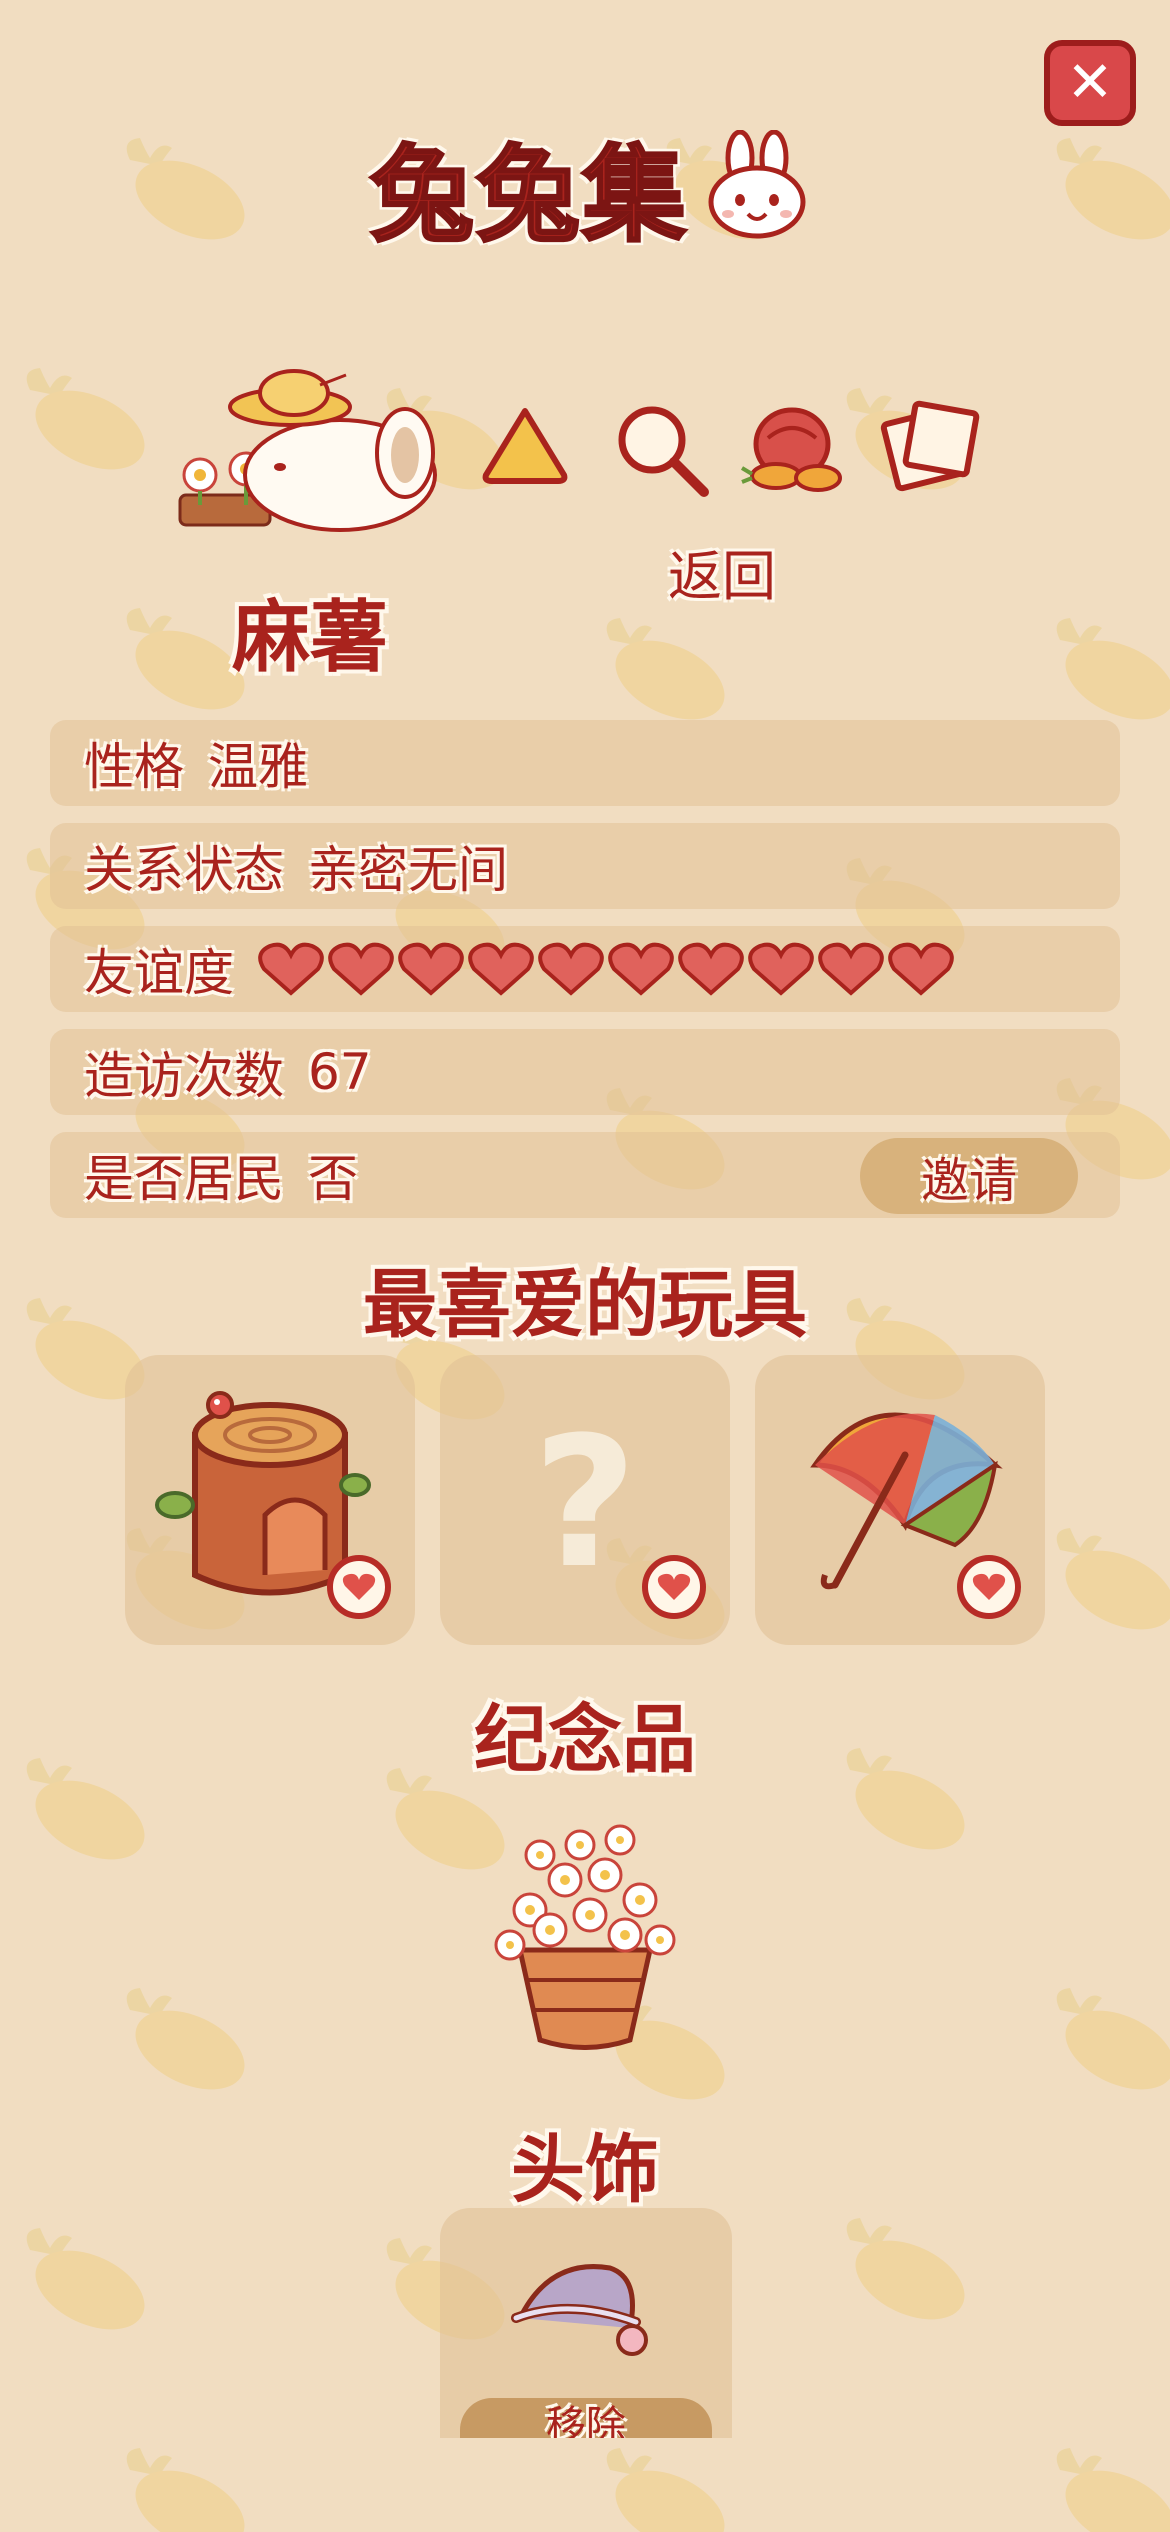  I want to click on bunny-character, so click(307, 450).